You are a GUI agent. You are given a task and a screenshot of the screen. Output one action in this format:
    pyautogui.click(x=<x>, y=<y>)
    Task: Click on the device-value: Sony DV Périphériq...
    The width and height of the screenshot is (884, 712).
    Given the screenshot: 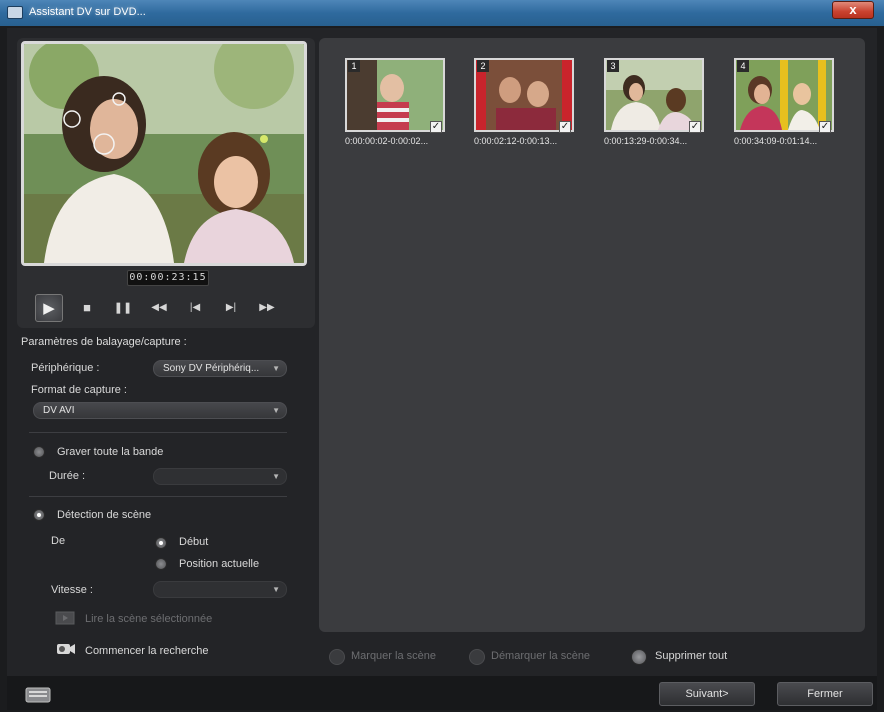 What is the action you would take?
    pyautogui.click(x=211, y=368)
    